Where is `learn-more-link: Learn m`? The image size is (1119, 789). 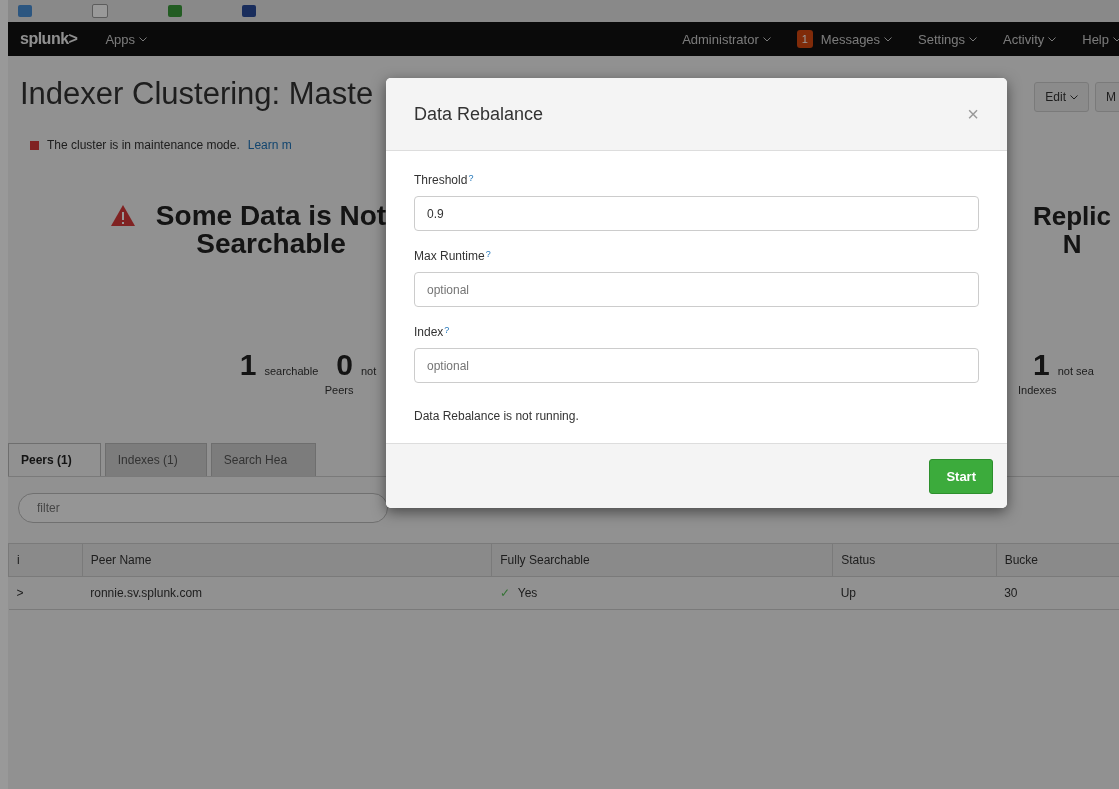 learn-more-link: Learn m is located at coordinates (269, 145).